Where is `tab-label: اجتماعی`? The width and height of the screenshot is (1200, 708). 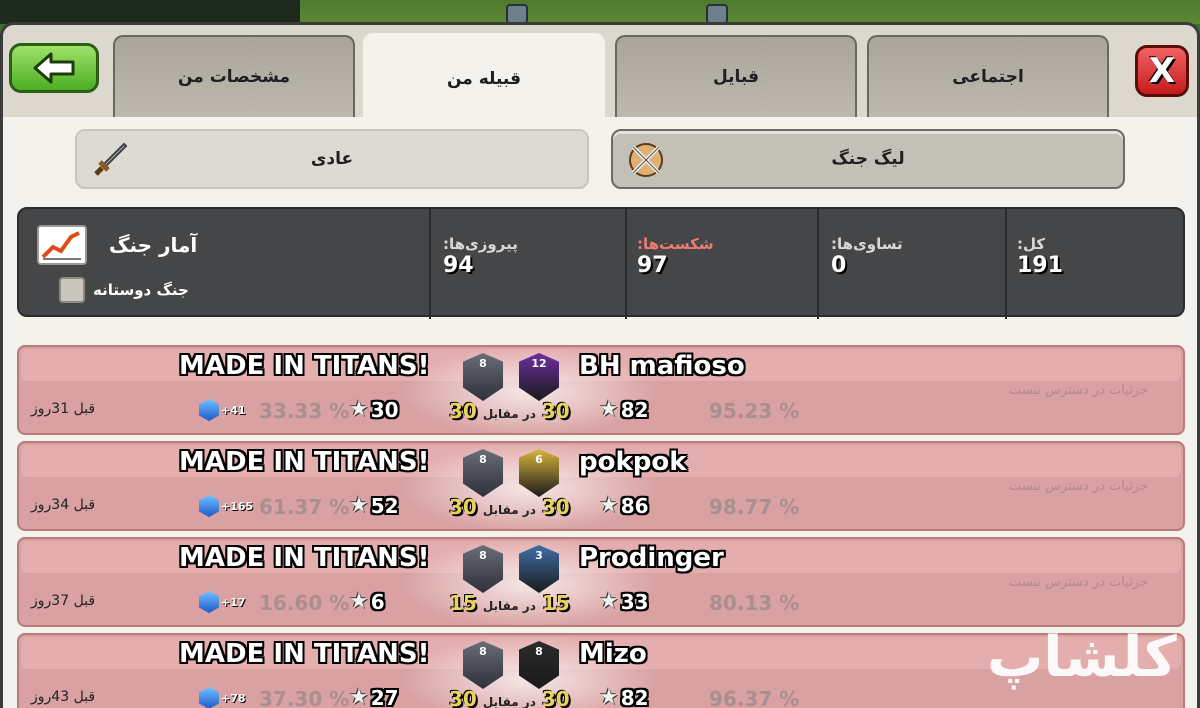 tab-label: اجتماعی is located at coordinates (988, 77).